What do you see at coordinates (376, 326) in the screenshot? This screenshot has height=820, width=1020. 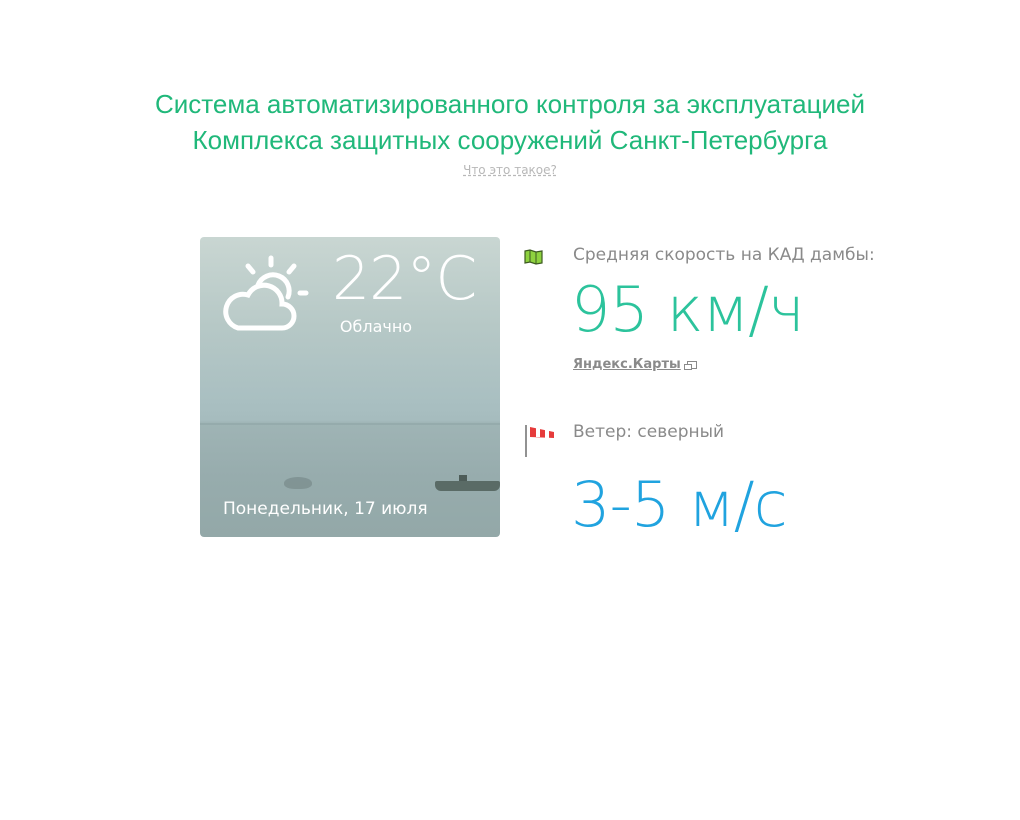 I see `weather-condition: Облачно` at bounding box center [376, 326].